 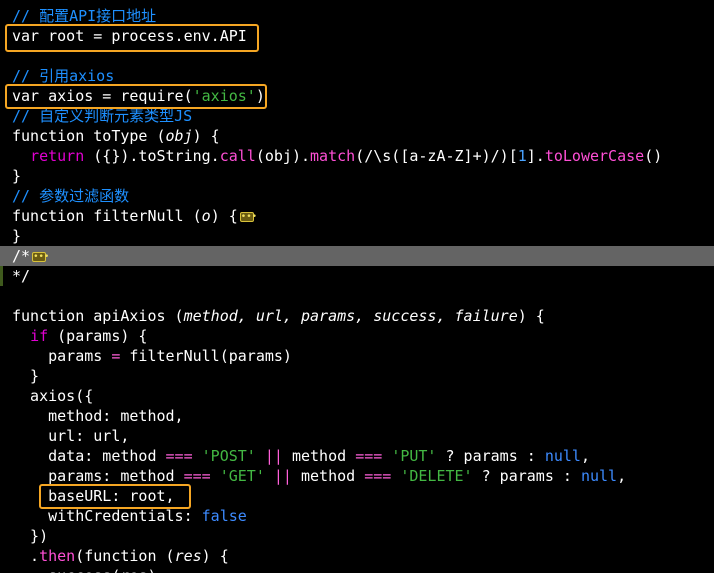 I want to click on code-token: method, url, params, success, failure, so click(x=350, y=316).